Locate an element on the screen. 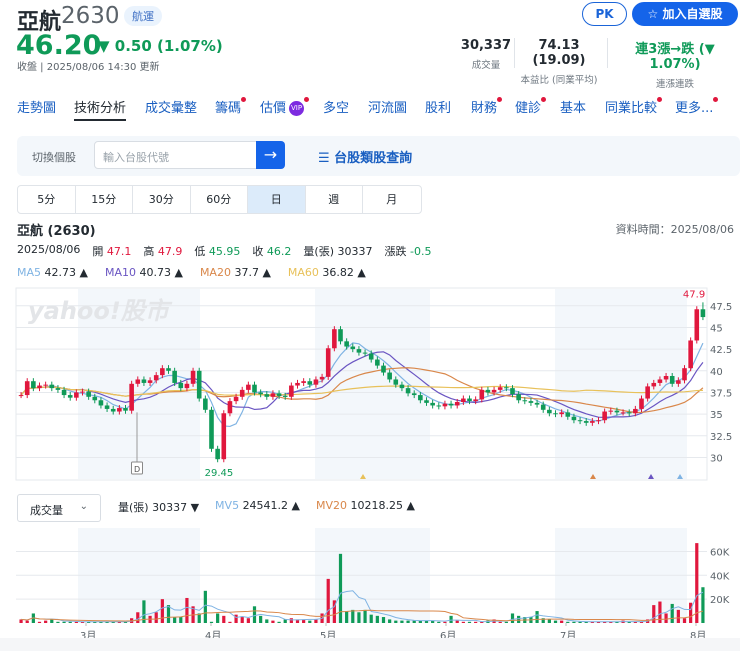  tab-0: 走勢圖 is located at coordinates (36, 106).